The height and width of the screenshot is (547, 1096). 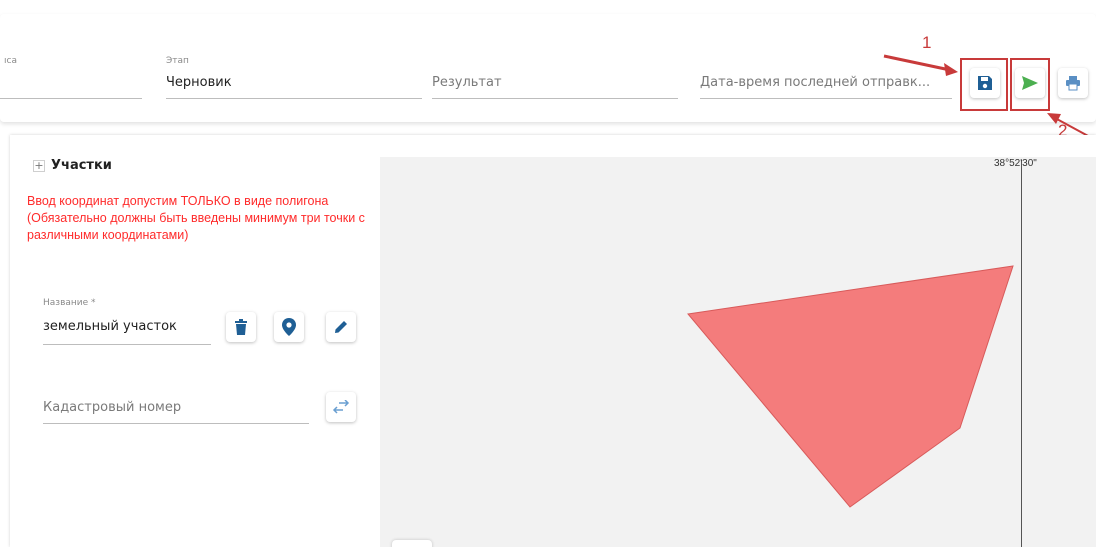 What do you see at coordinates (1021, 353) in the screenshot?
I see `meridian-line` at bounding box center [1021, 353].